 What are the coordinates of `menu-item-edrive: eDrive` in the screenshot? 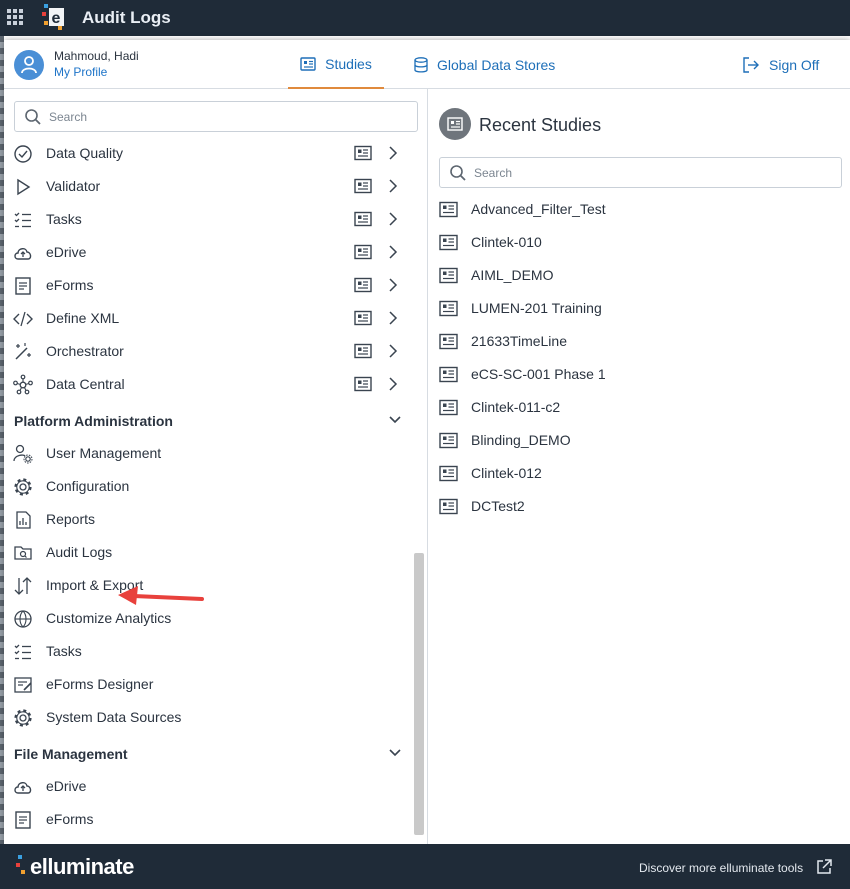 It's located at (209, 252).